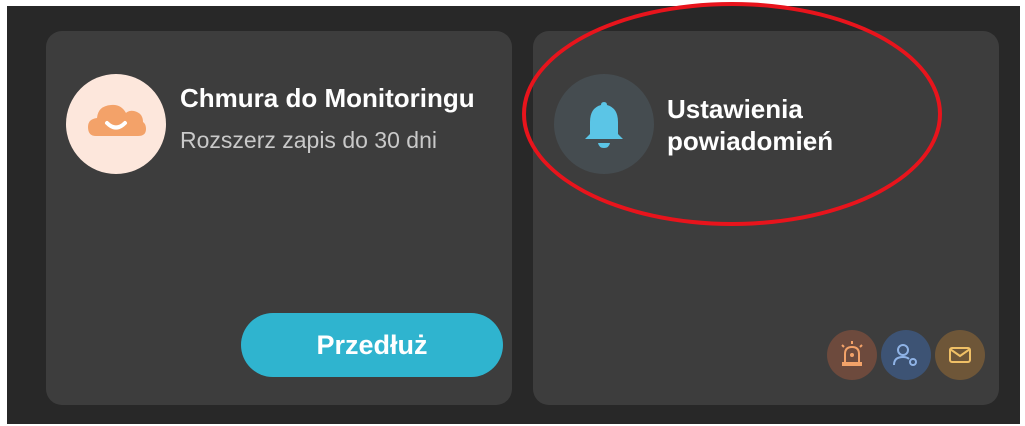 The width and height of the screenshot is (1025, 426). I want to click on cloud-icon-badge, so click(116, 124).